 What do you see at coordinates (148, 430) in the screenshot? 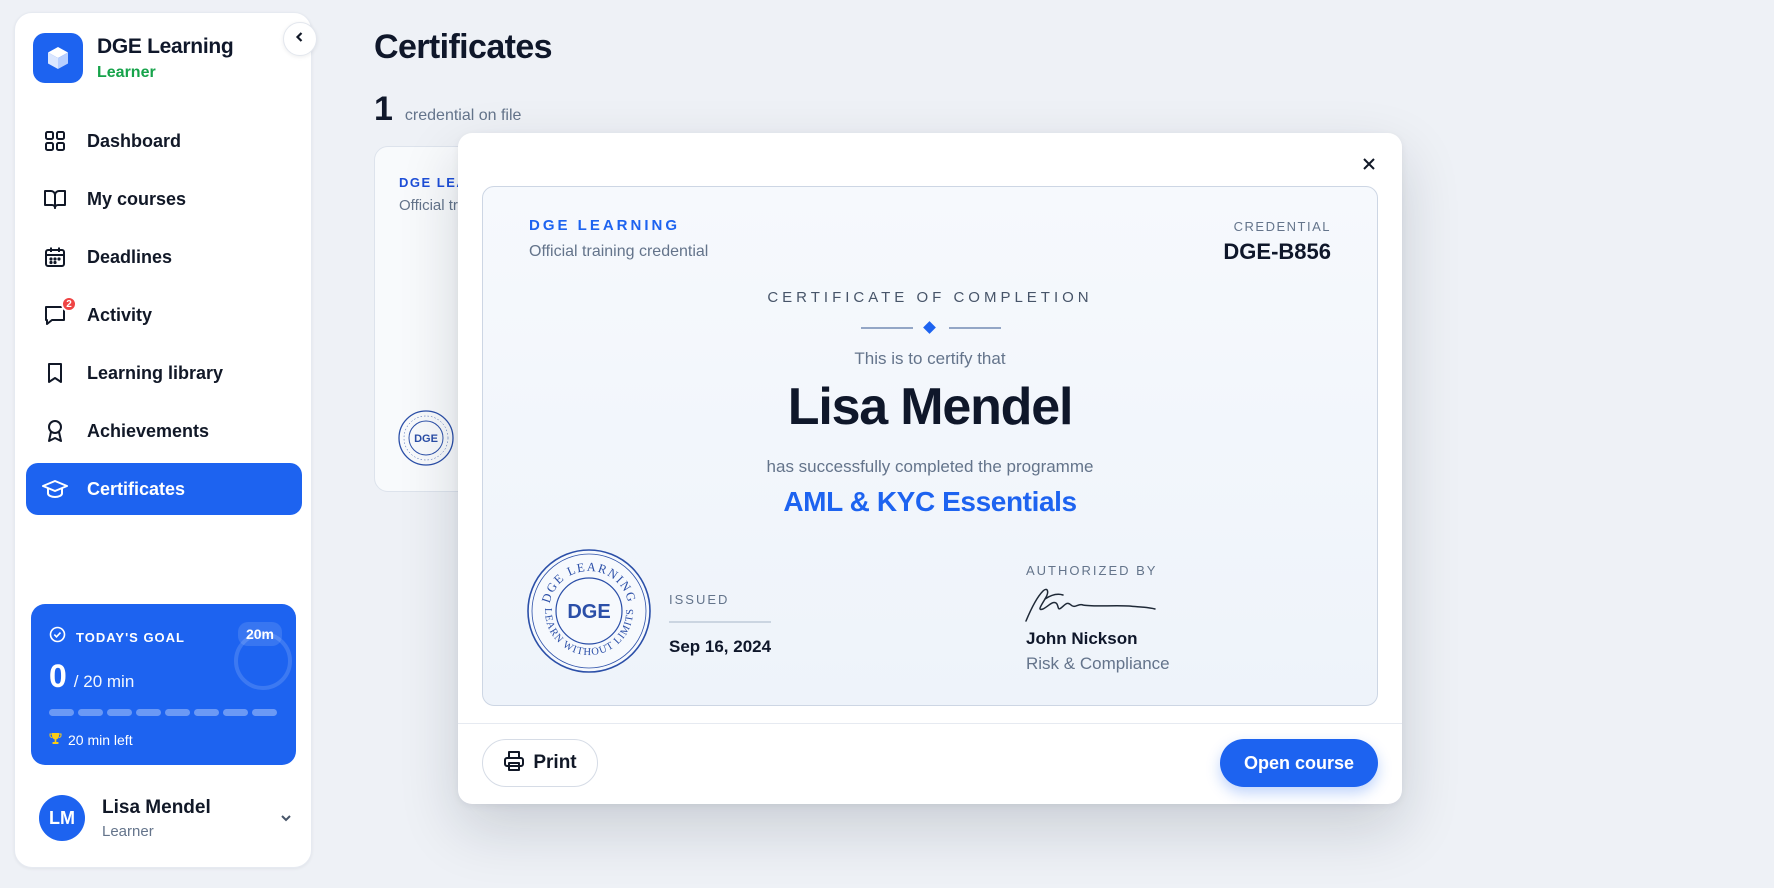
I see `sidebar-item-label: Achievements` at bounding box center [148, 430].